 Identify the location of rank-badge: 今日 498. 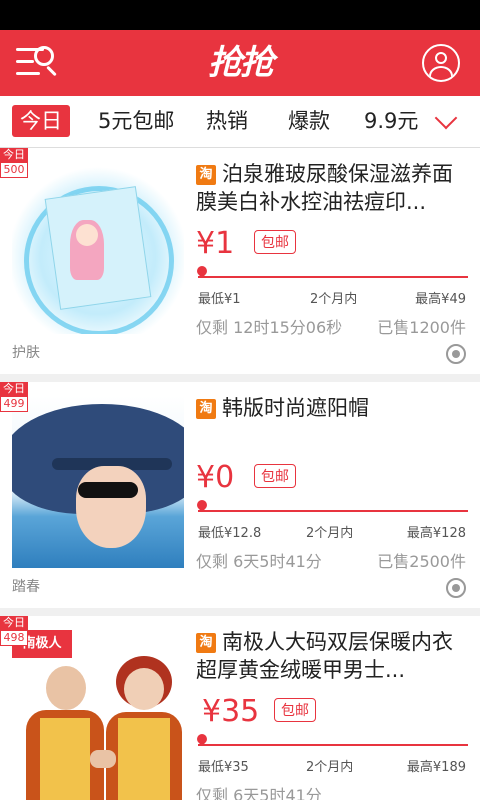
(14, 631).